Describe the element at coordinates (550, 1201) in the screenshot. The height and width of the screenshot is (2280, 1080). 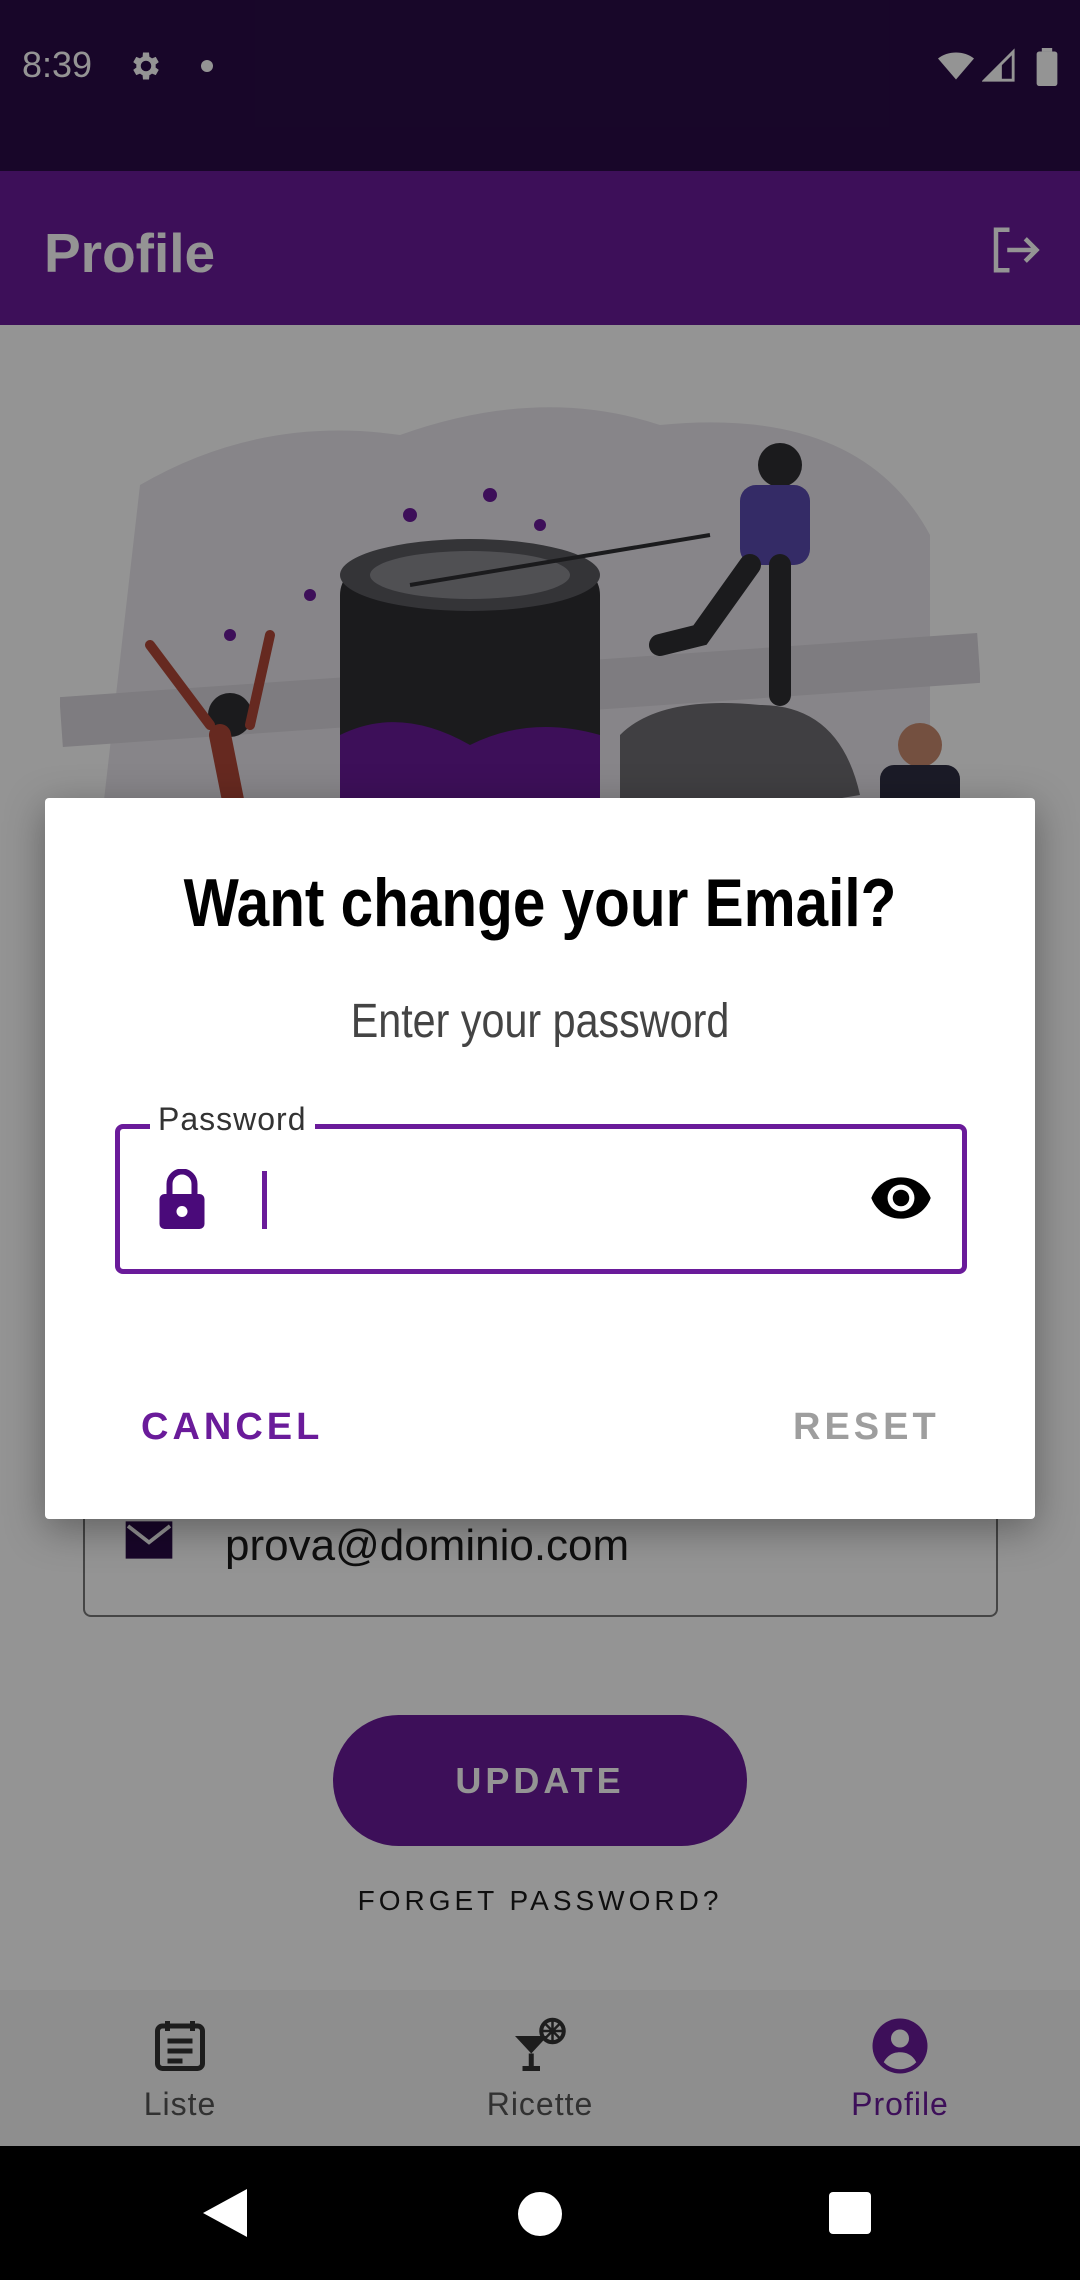
I see `password-input` at that location.